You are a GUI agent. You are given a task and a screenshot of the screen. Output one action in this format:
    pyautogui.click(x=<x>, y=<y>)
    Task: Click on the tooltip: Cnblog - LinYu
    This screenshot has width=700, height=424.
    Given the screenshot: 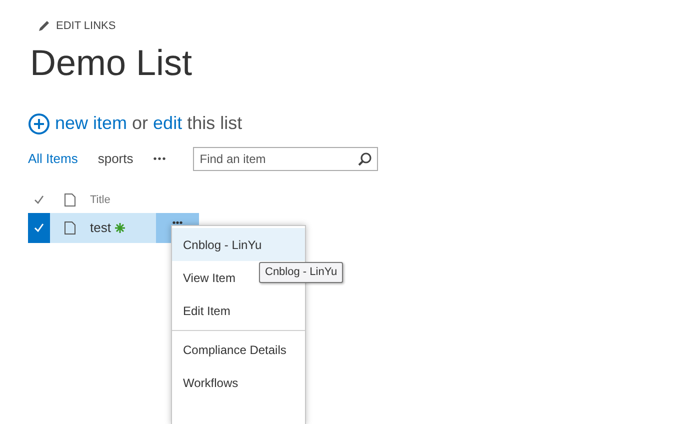 What is the action you would take?
    pyautogui.click(x=301, y=272)
    